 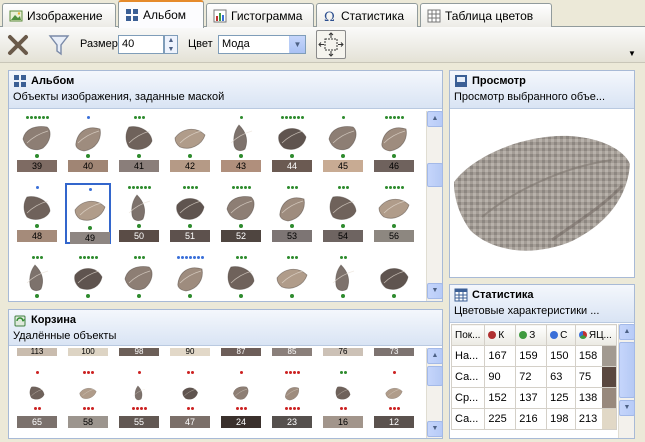 What do you see at coordinates (394, 213) in the screenshot?
I see `album-item: 56` at bounding box center [394, 213].